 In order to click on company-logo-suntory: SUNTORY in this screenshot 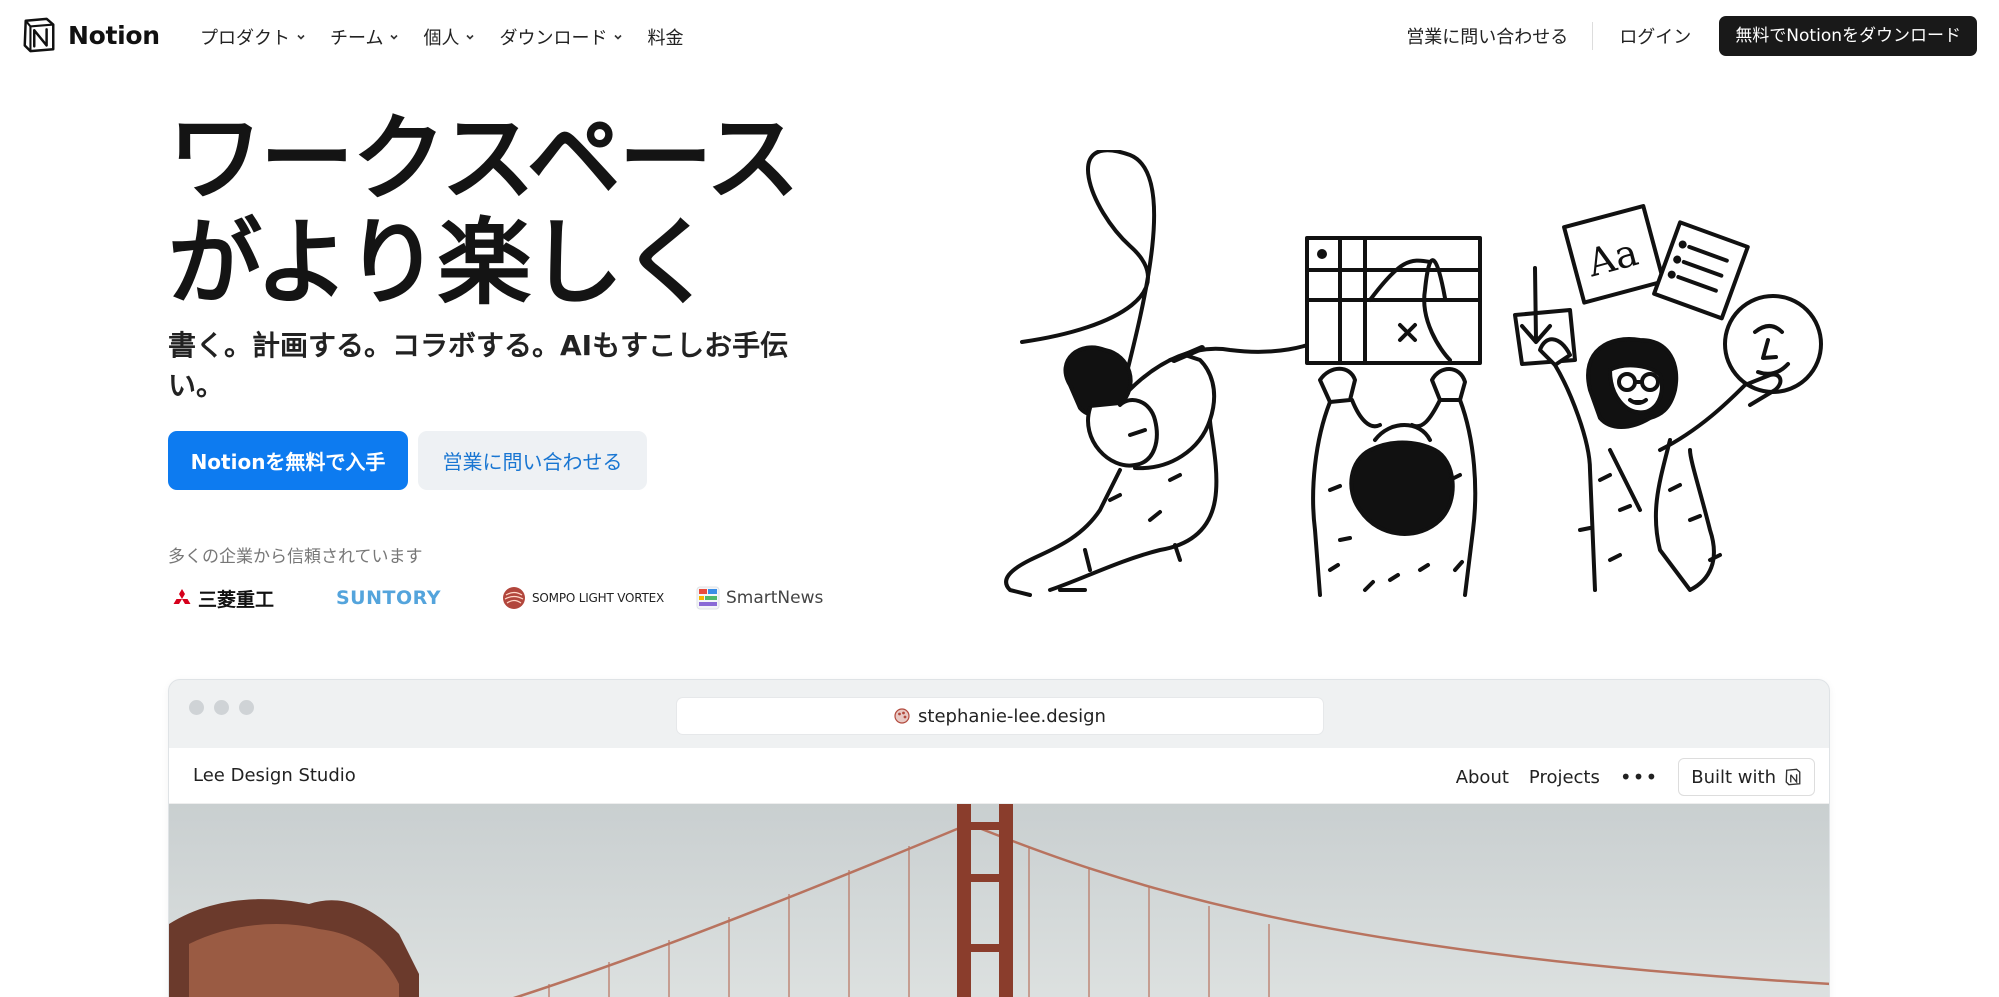, I will do `click(388, 598)`.